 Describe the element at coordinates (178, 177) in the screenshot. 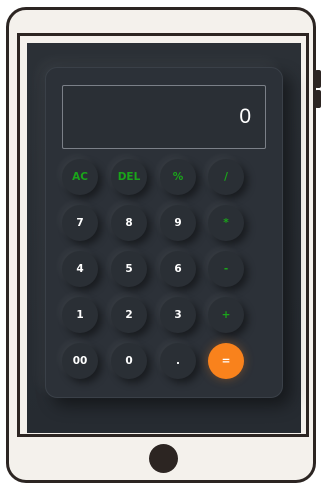

I see `percent-button: %` at that location.